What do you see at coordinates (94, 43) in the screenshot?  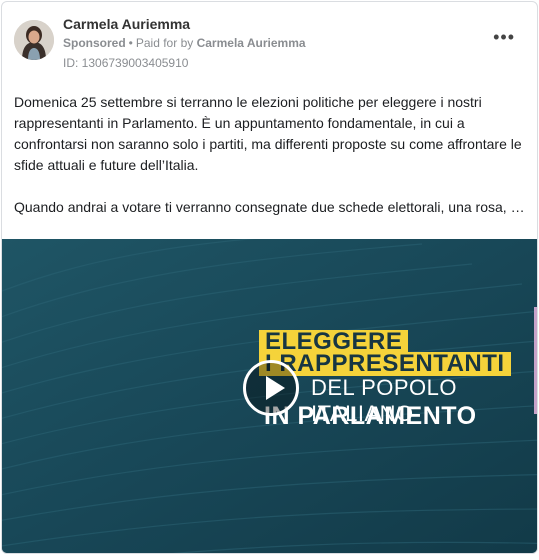 I see `sponsored-label: Sponsored` at bounding box center [94, 43].